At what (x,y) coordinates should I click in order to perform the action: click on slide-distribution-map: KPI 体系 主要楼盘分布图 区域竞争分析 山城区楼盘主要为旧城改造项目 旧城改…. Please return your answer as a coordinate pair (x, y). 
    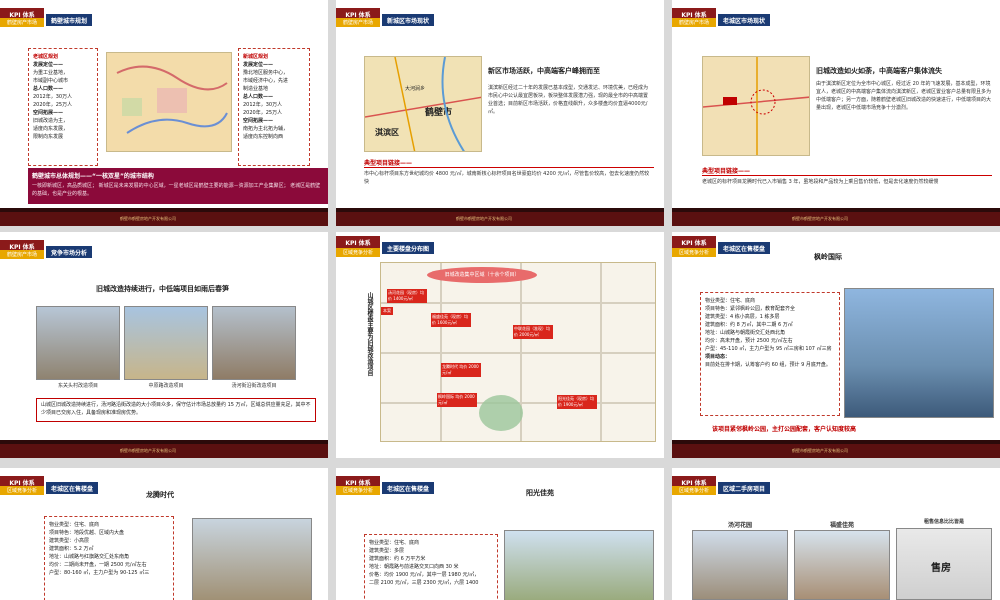
    Looking at the image, I should click on (500, 345).